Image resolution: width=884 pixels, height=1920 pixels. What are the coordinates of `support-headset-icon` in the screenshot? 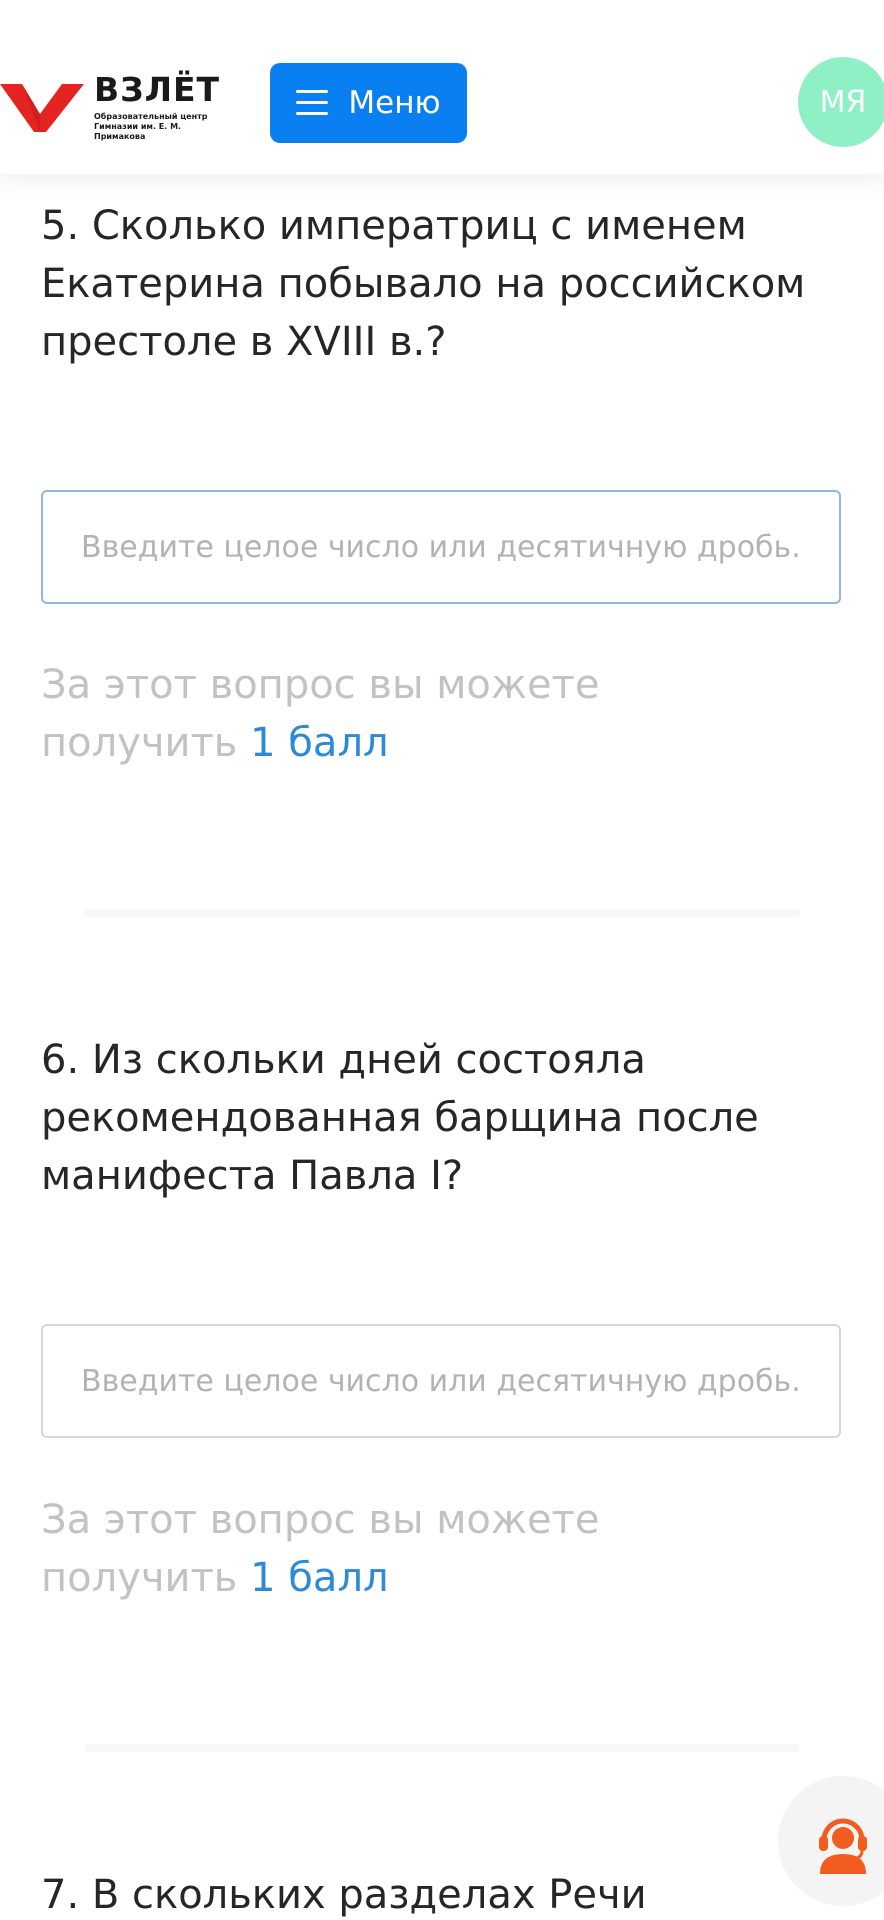 It's located at (843, 1846).